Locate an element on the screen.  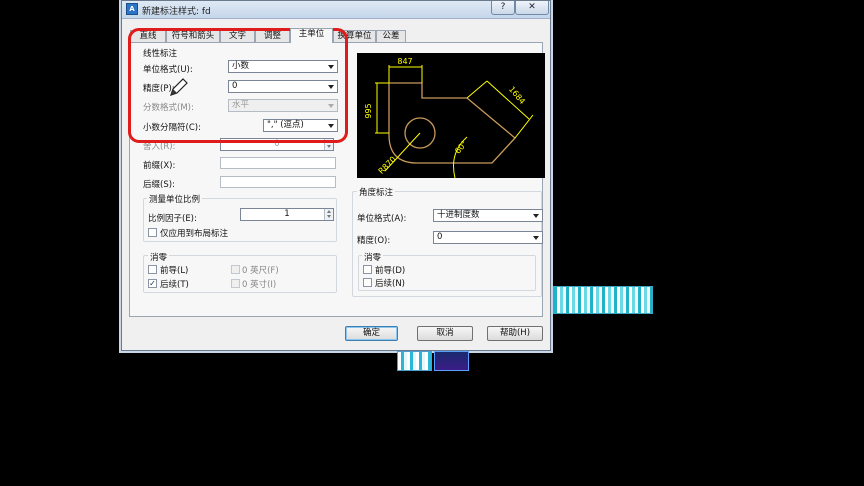
preview-dim-right: 1684 is located at coordinates (517, 95).